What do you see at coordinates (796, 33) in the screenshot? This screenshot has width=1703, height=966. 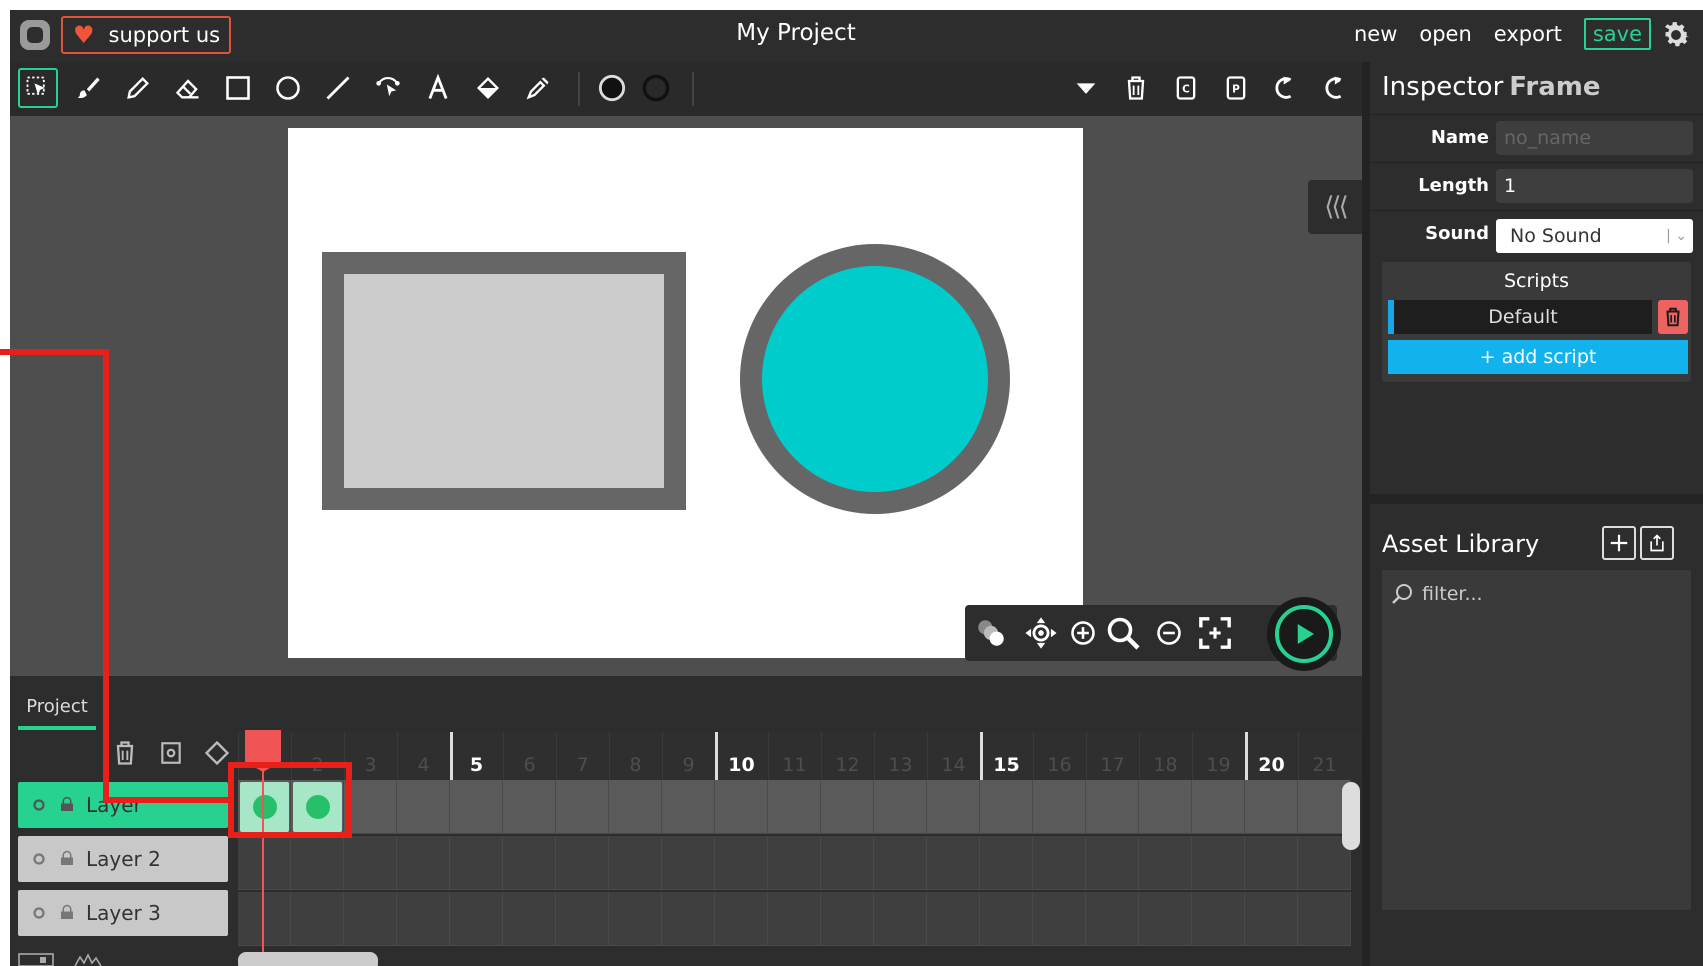 I see `project-title: My Project` at bounding box center [796, 33].